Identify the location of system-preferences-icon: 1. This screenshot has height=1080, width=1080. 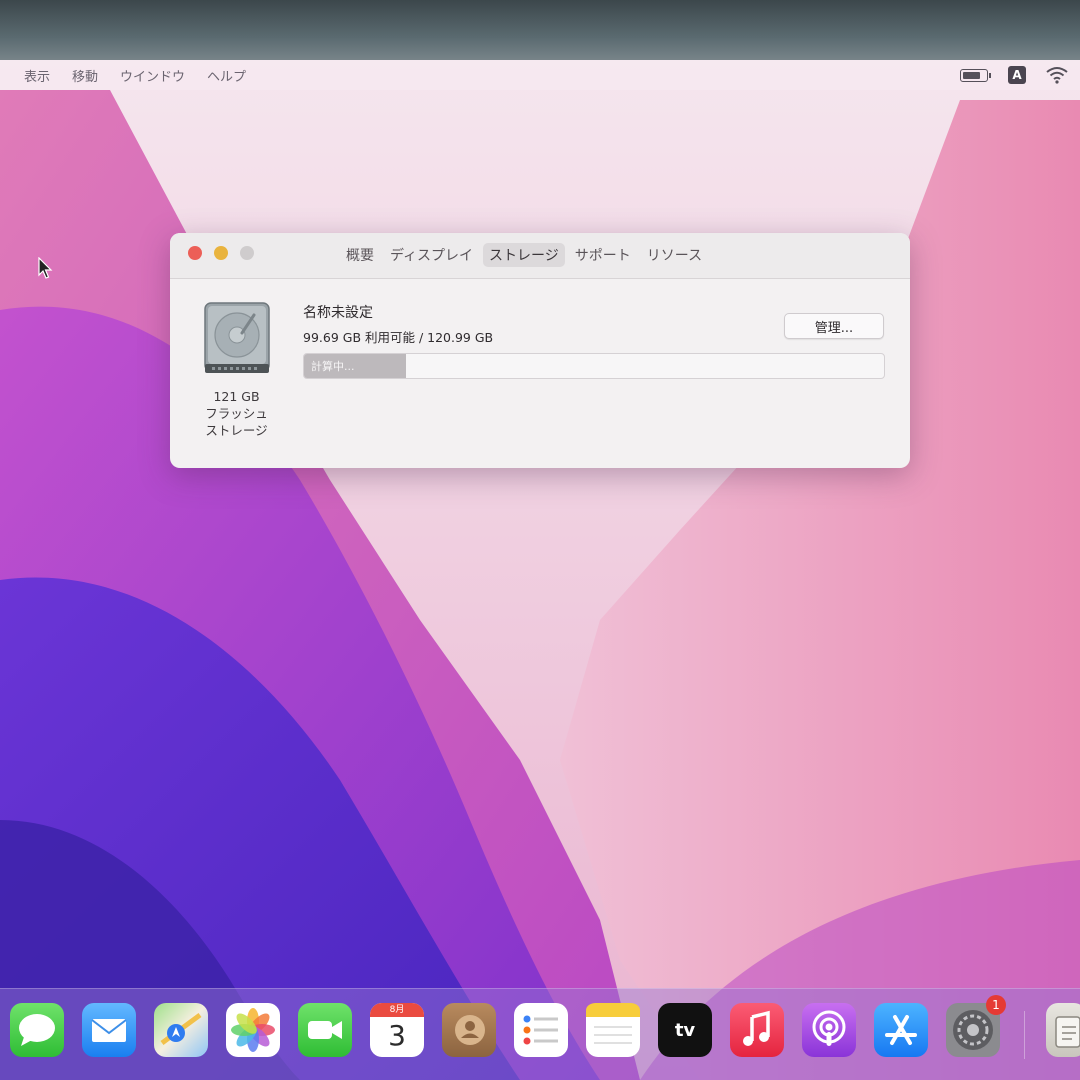
(976, 1026).